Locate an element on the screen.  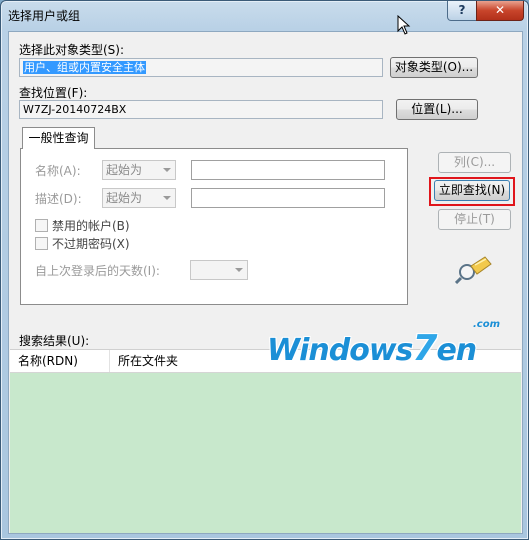
name-label: 名称(A): is located at coordinates (58, 171).